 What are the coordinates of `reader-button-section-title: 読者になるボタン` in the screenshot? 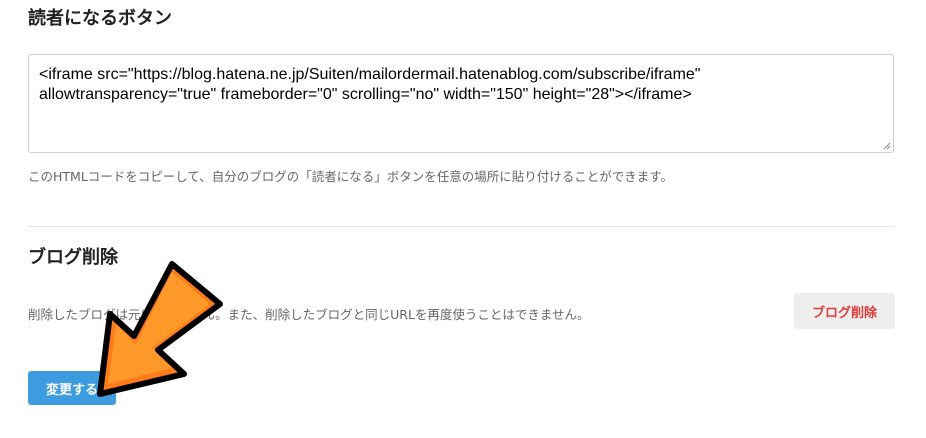 It's located at (100, 18).